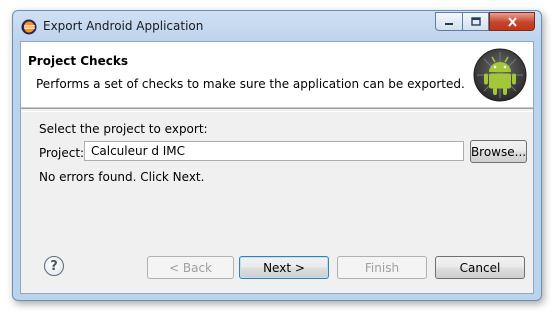 This screenshot has height=320, width=557. I want to click on back-button: < Back, so click(190, 267).